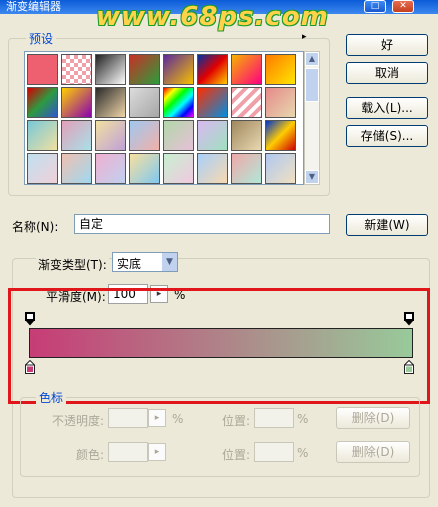 The height and width of the screenshot is (507, 438). I want to click on watermark-logo: www.68ps.com, so click(212, 17).